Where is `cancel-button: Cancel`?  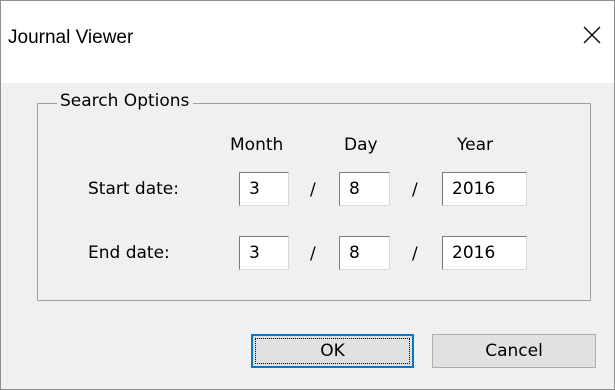 cancel-button: Cancel is located at coordinates (514, 351).